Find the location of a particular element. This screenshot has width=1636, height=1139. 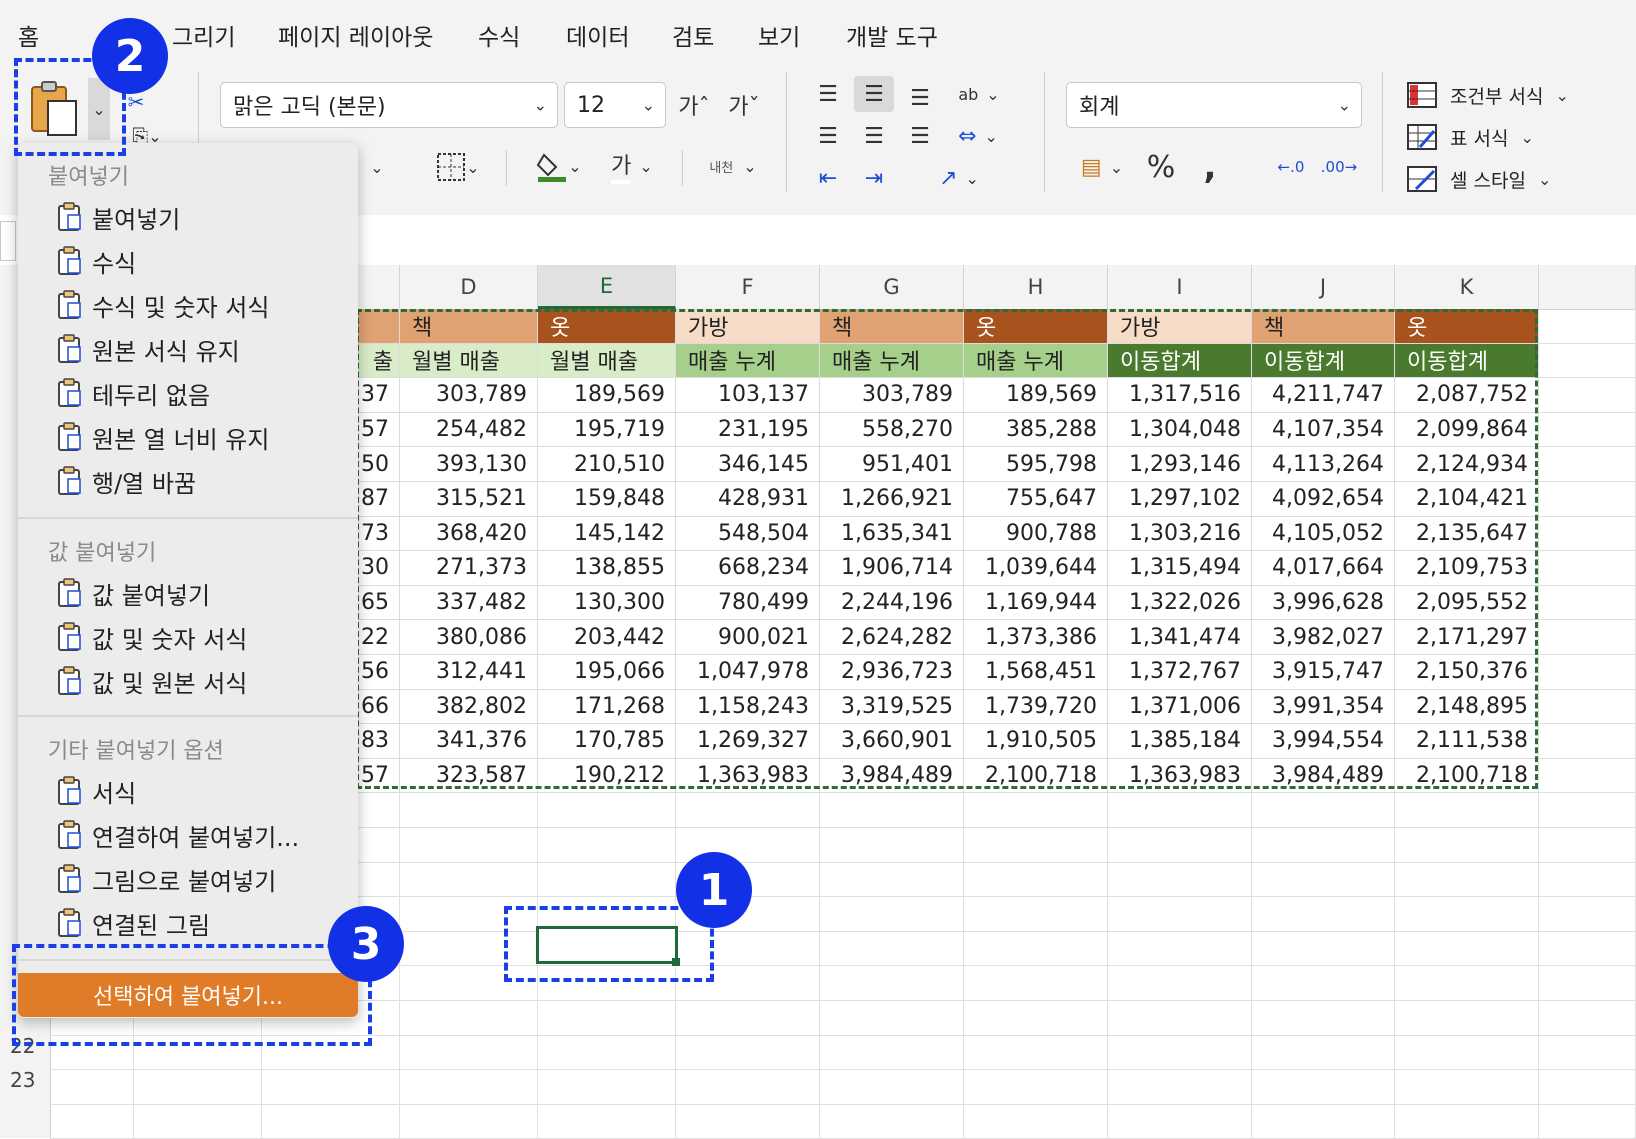

format-as-table-button: 표 서식 ⌄ is located at coordinates (1521, 137).